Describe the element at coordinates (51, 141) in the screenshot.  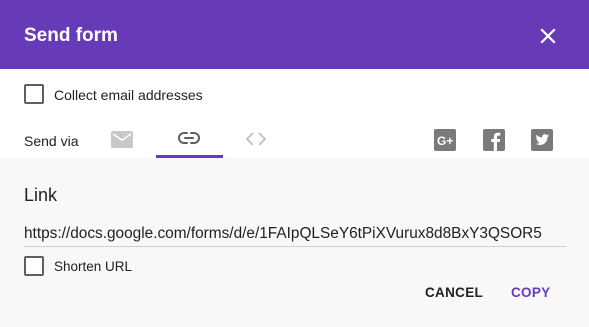
I see `send-via-label: Send via` at that location.